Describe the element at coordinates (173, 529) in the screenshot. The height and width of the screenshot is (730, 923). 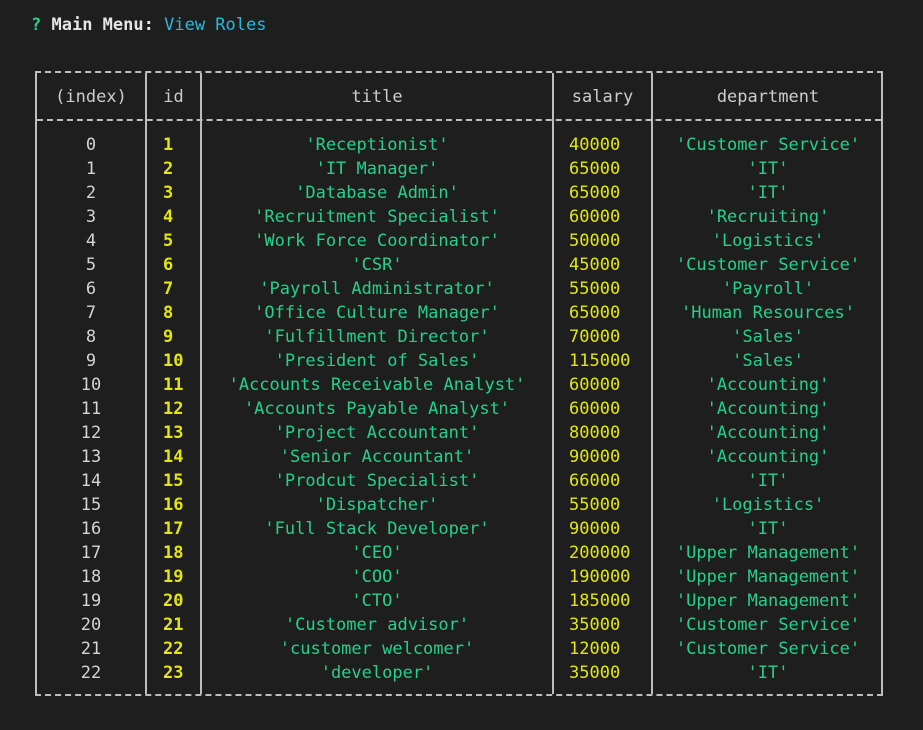
I see `cell-id: 17` at that location.